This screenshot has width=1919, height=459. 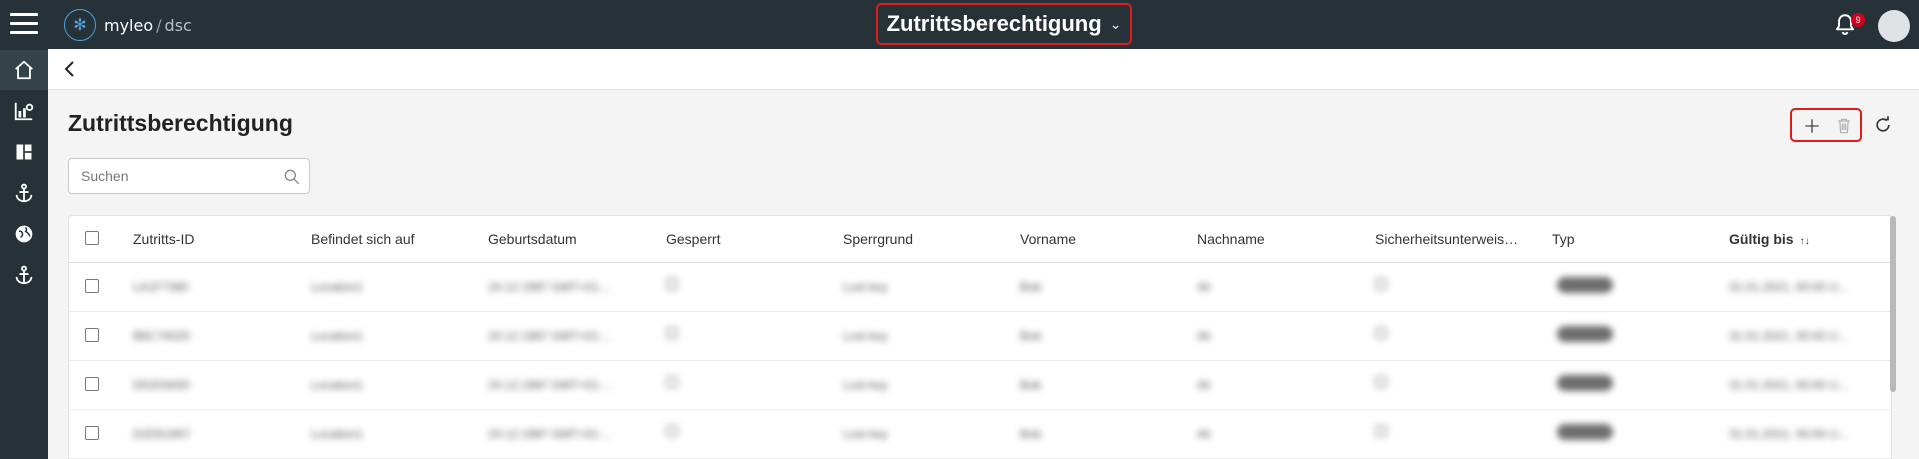 What do you see at coordinates (1563, 239) in the screenshot?
I see `column-header: Typ` at bounding box center [1563, 239].